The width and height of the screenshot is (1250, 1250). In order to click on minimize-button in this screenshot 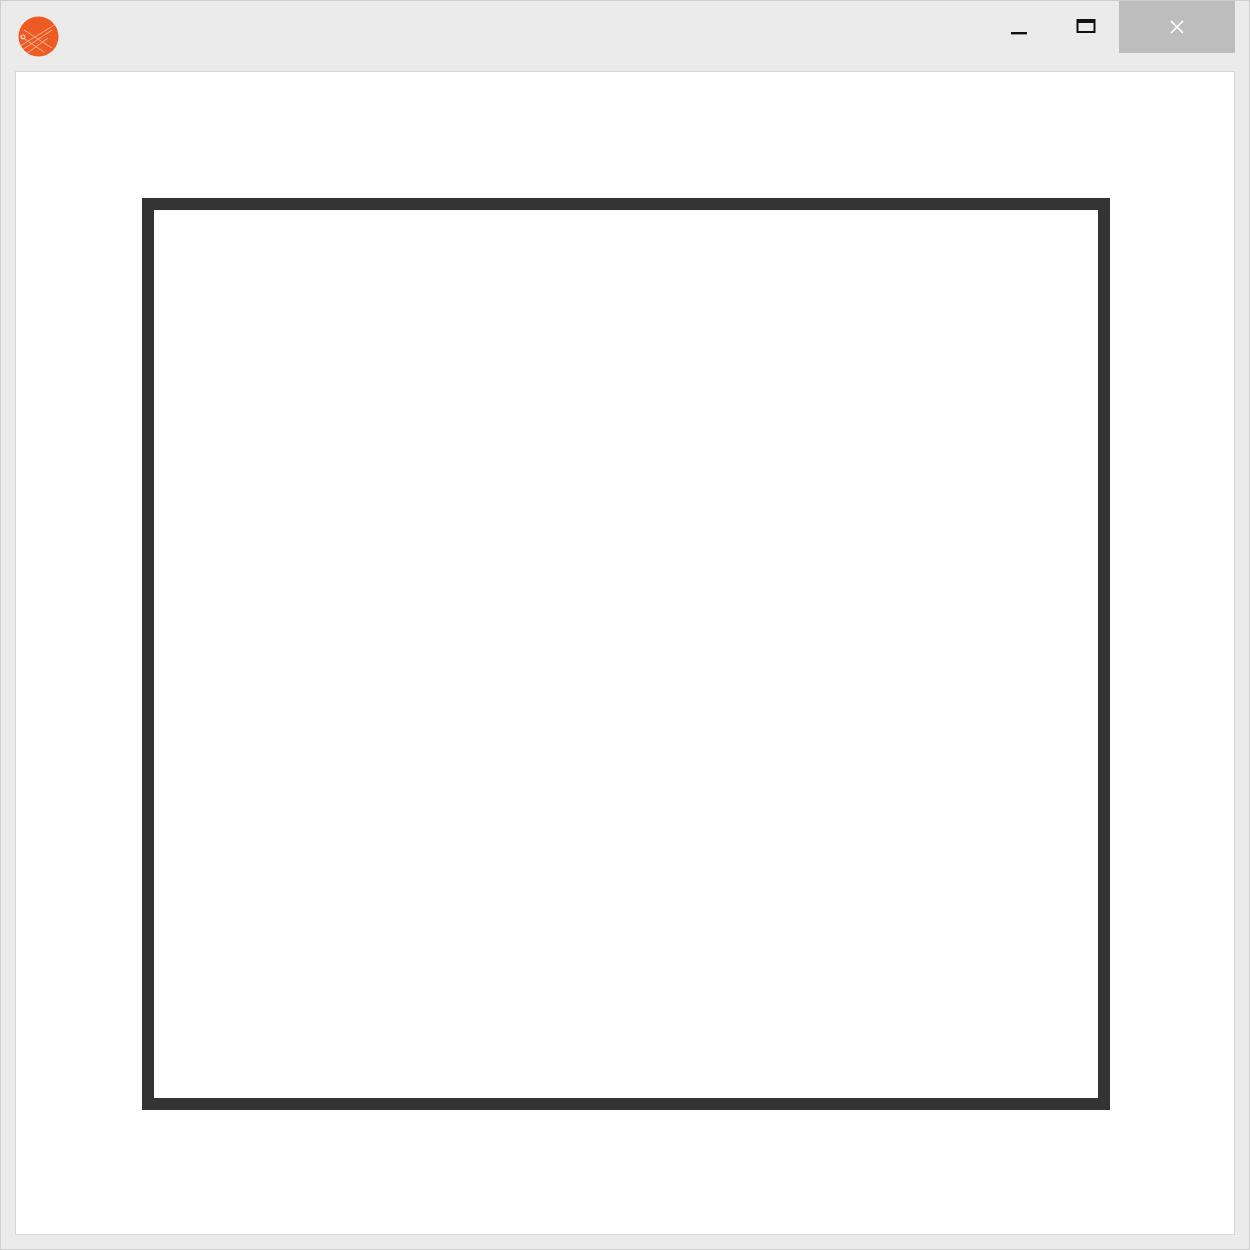, I will do `click(1018, 27)`.